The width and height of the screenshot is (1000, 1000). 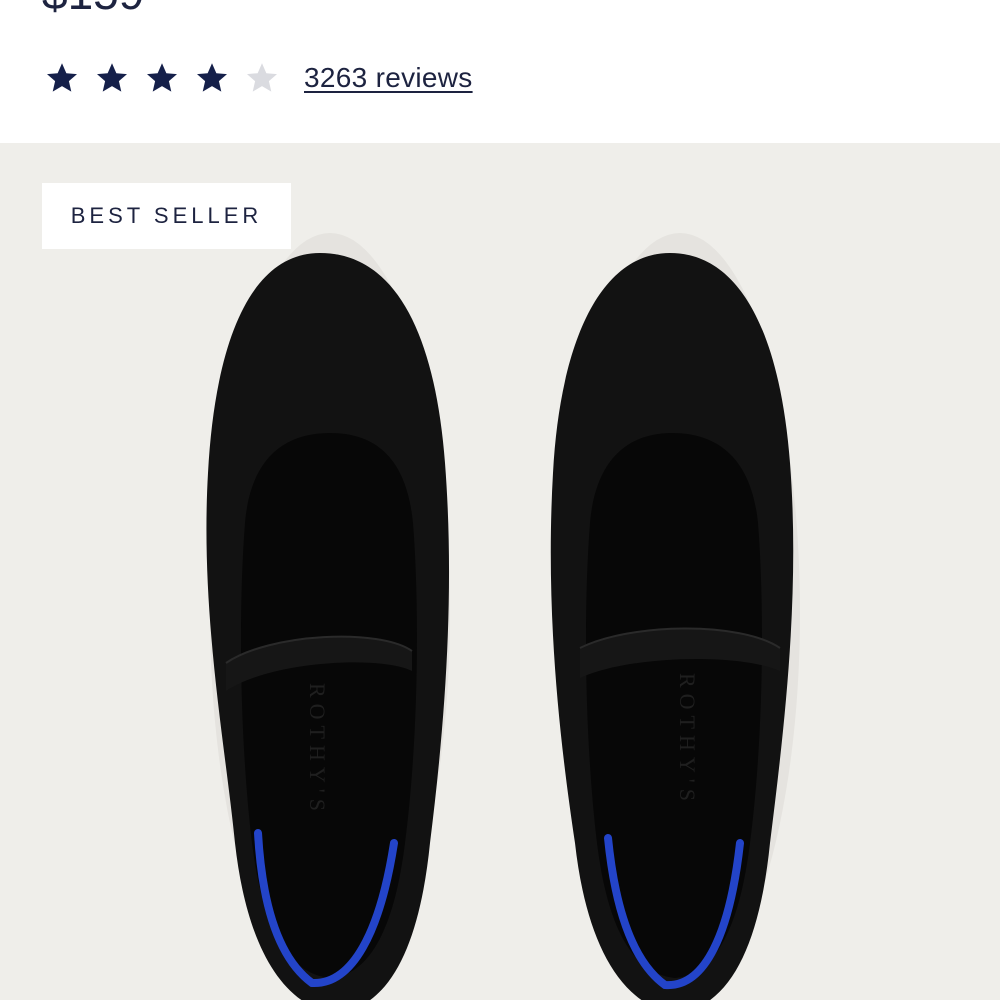 What do you see at coordinates (93, 8) in the screenshot?
I see `product-price: $159` at bounding box center [93, 8].